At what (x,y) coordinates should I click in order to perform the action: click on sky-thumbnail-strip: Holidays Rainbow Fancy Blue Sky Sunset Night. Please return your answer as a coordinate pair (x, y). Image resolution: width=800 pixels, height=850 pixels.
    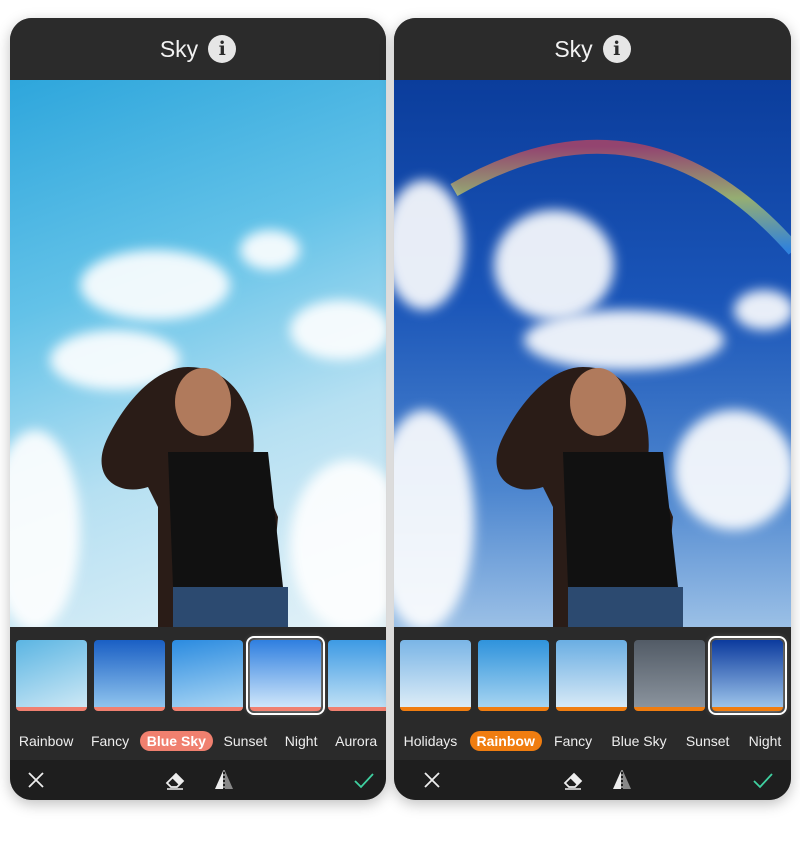
    Looking at the image, I should click on (592, 693).